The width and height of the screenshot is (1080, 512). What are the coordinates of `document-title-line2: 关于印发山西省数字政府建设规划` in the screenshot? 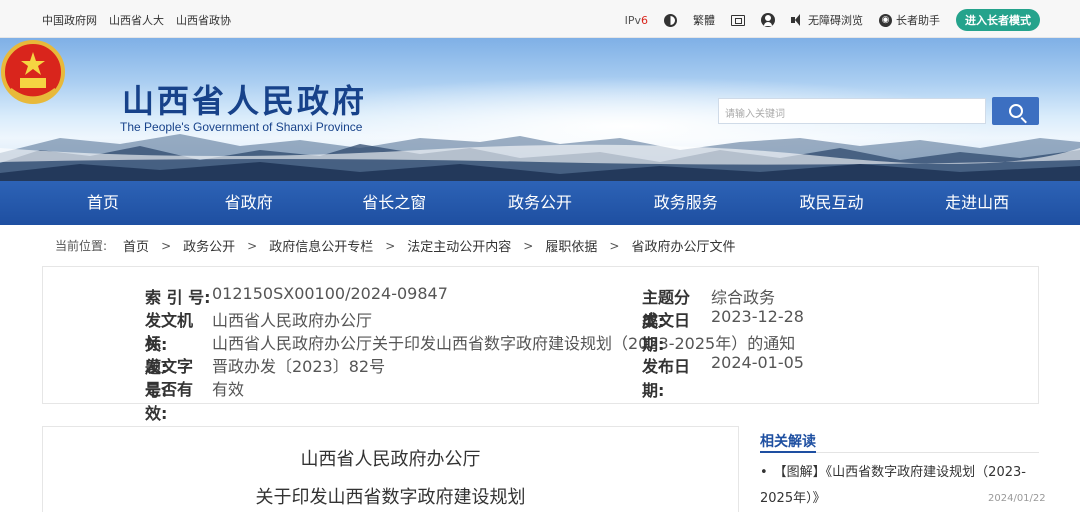 It's located at (390, 497).